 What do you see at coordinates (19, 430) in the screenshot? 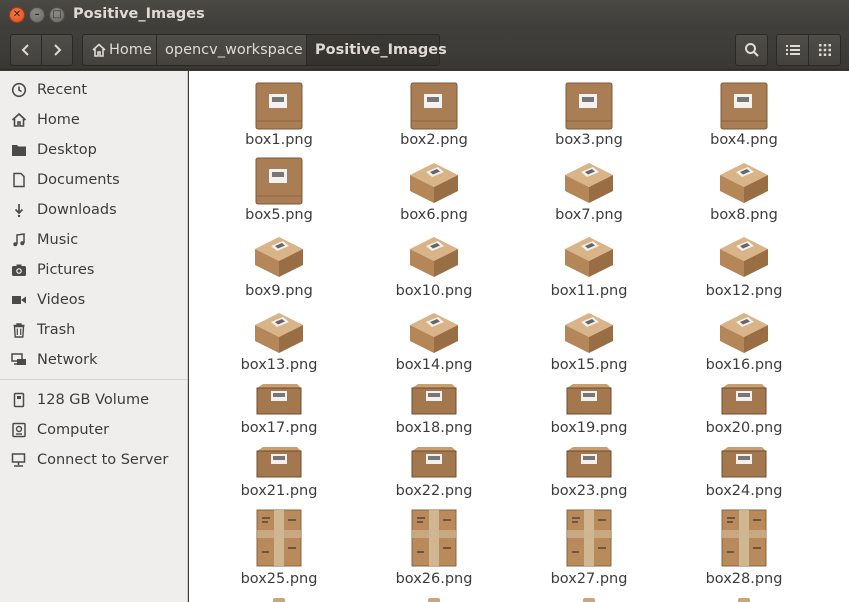
I see `computer-icon` at bounding box center [19, 430].